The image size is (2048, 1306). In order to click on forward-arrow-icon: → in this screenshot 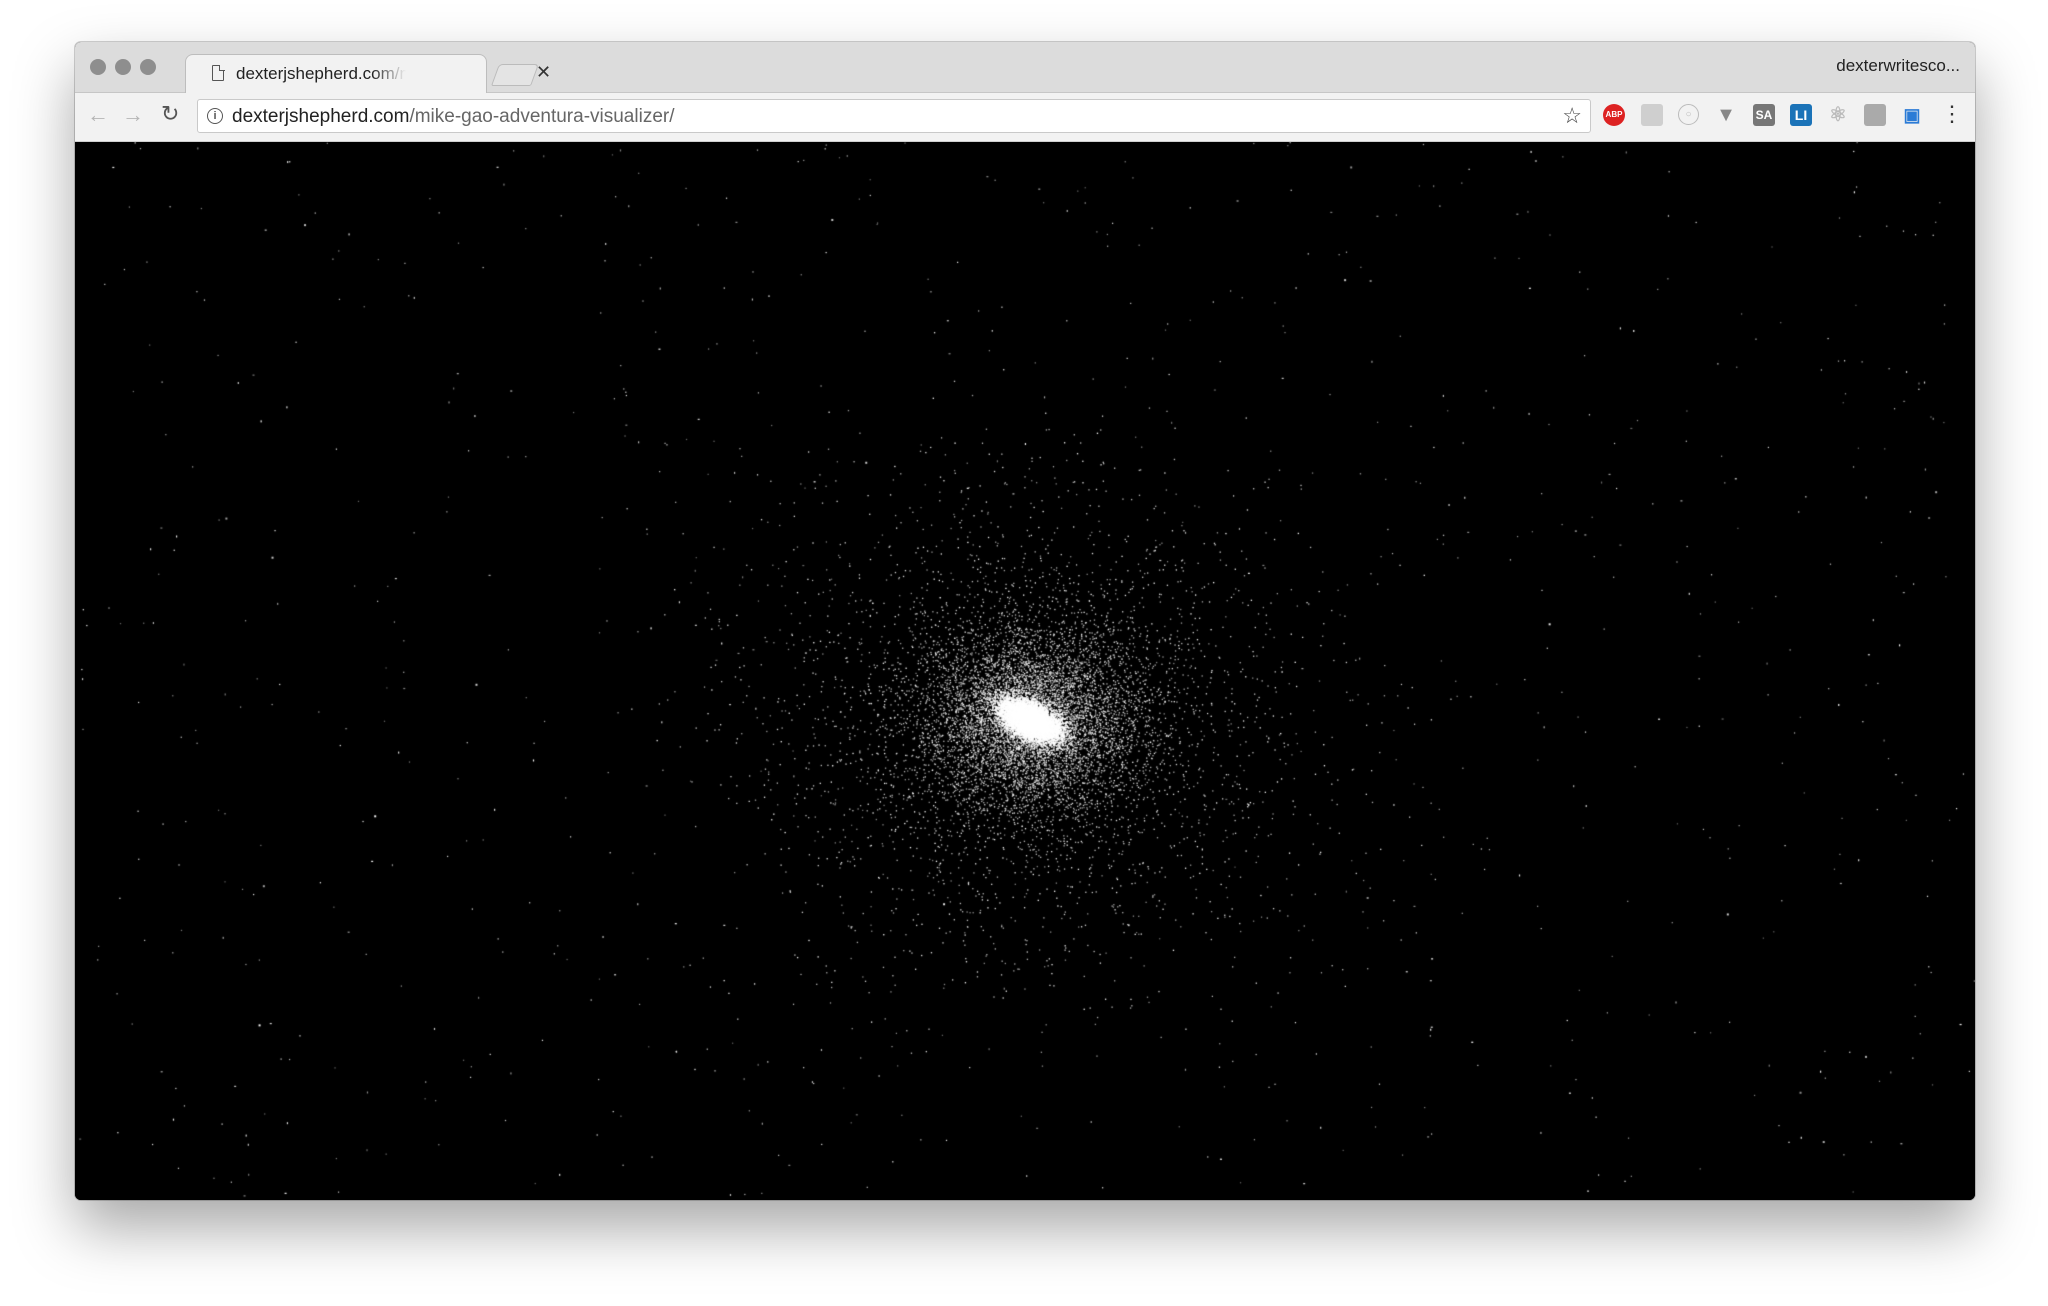, I will do `click(133, 115)`.